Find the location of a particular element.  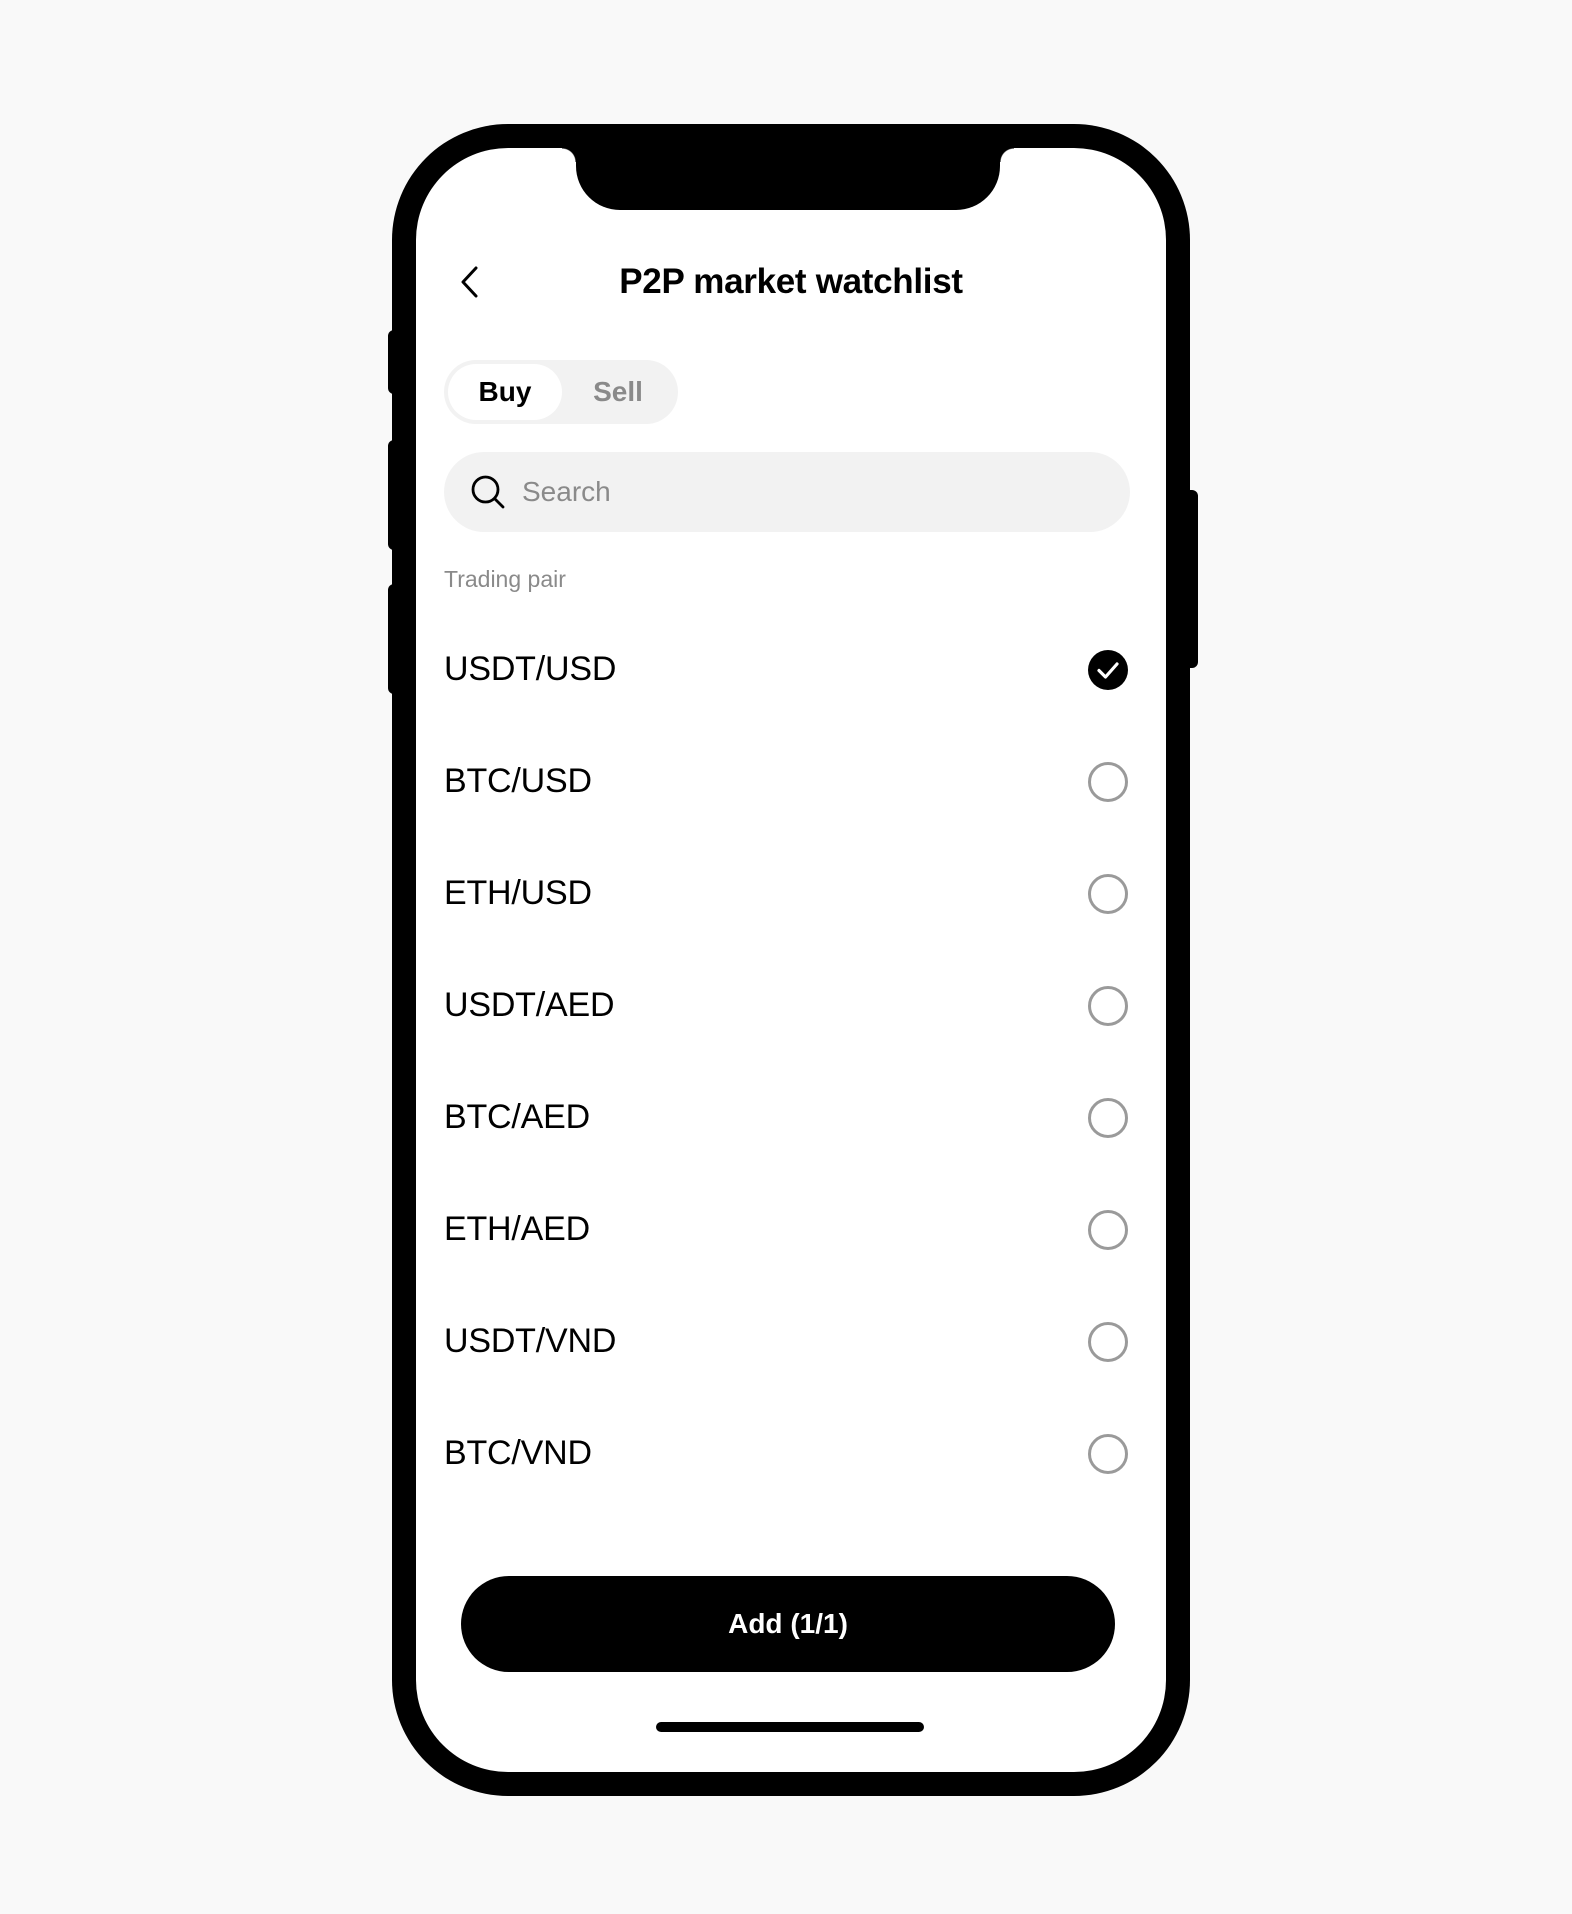

pair-label: BTC/USD is located at coordinates (518, 781).